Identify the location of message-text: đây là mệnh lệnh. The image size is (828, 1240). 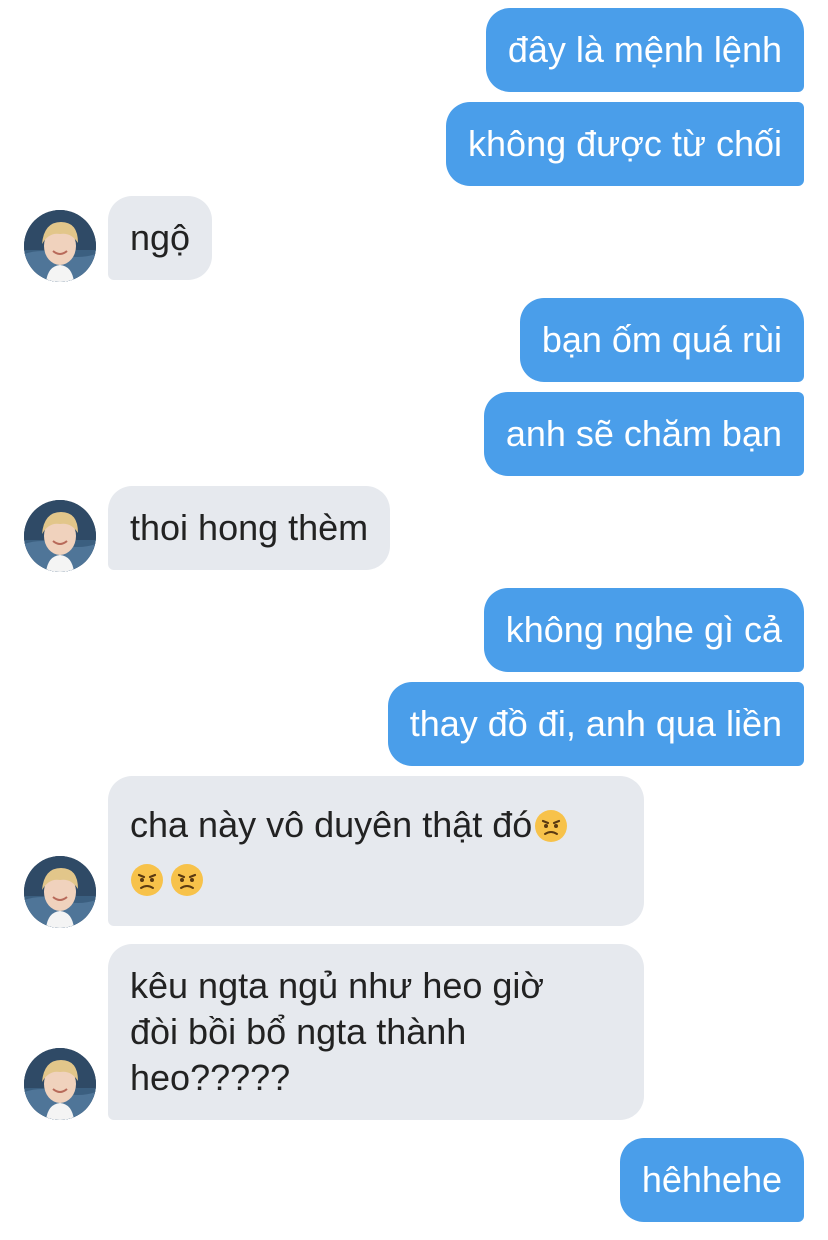
(644, 49).